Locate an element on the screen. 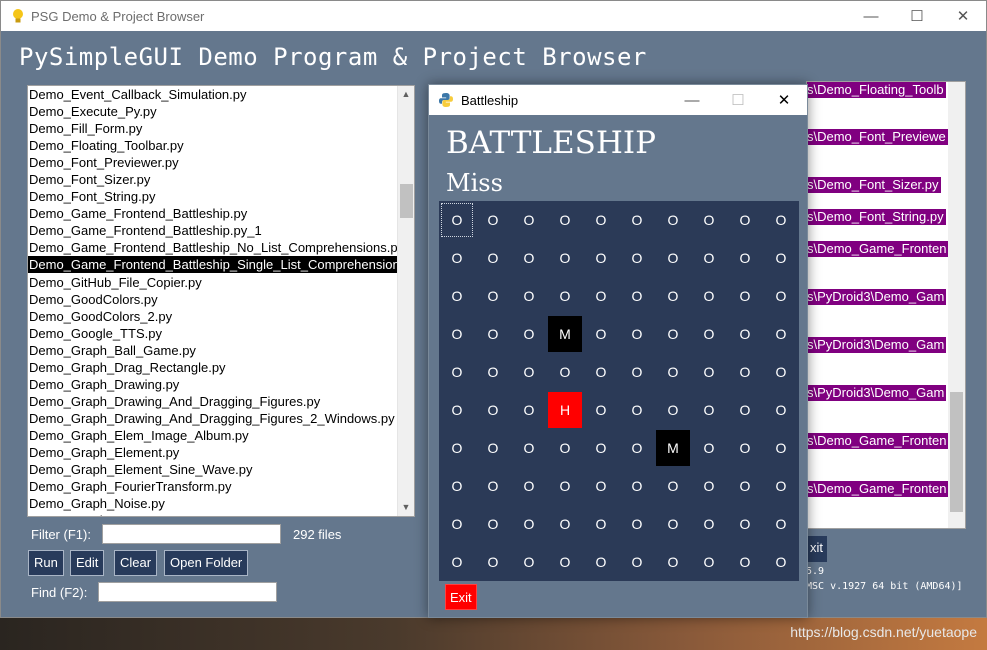 The image size is (987, 650). list-item: Demo_Font_Previewer.py is located at coordinates (213, 162).